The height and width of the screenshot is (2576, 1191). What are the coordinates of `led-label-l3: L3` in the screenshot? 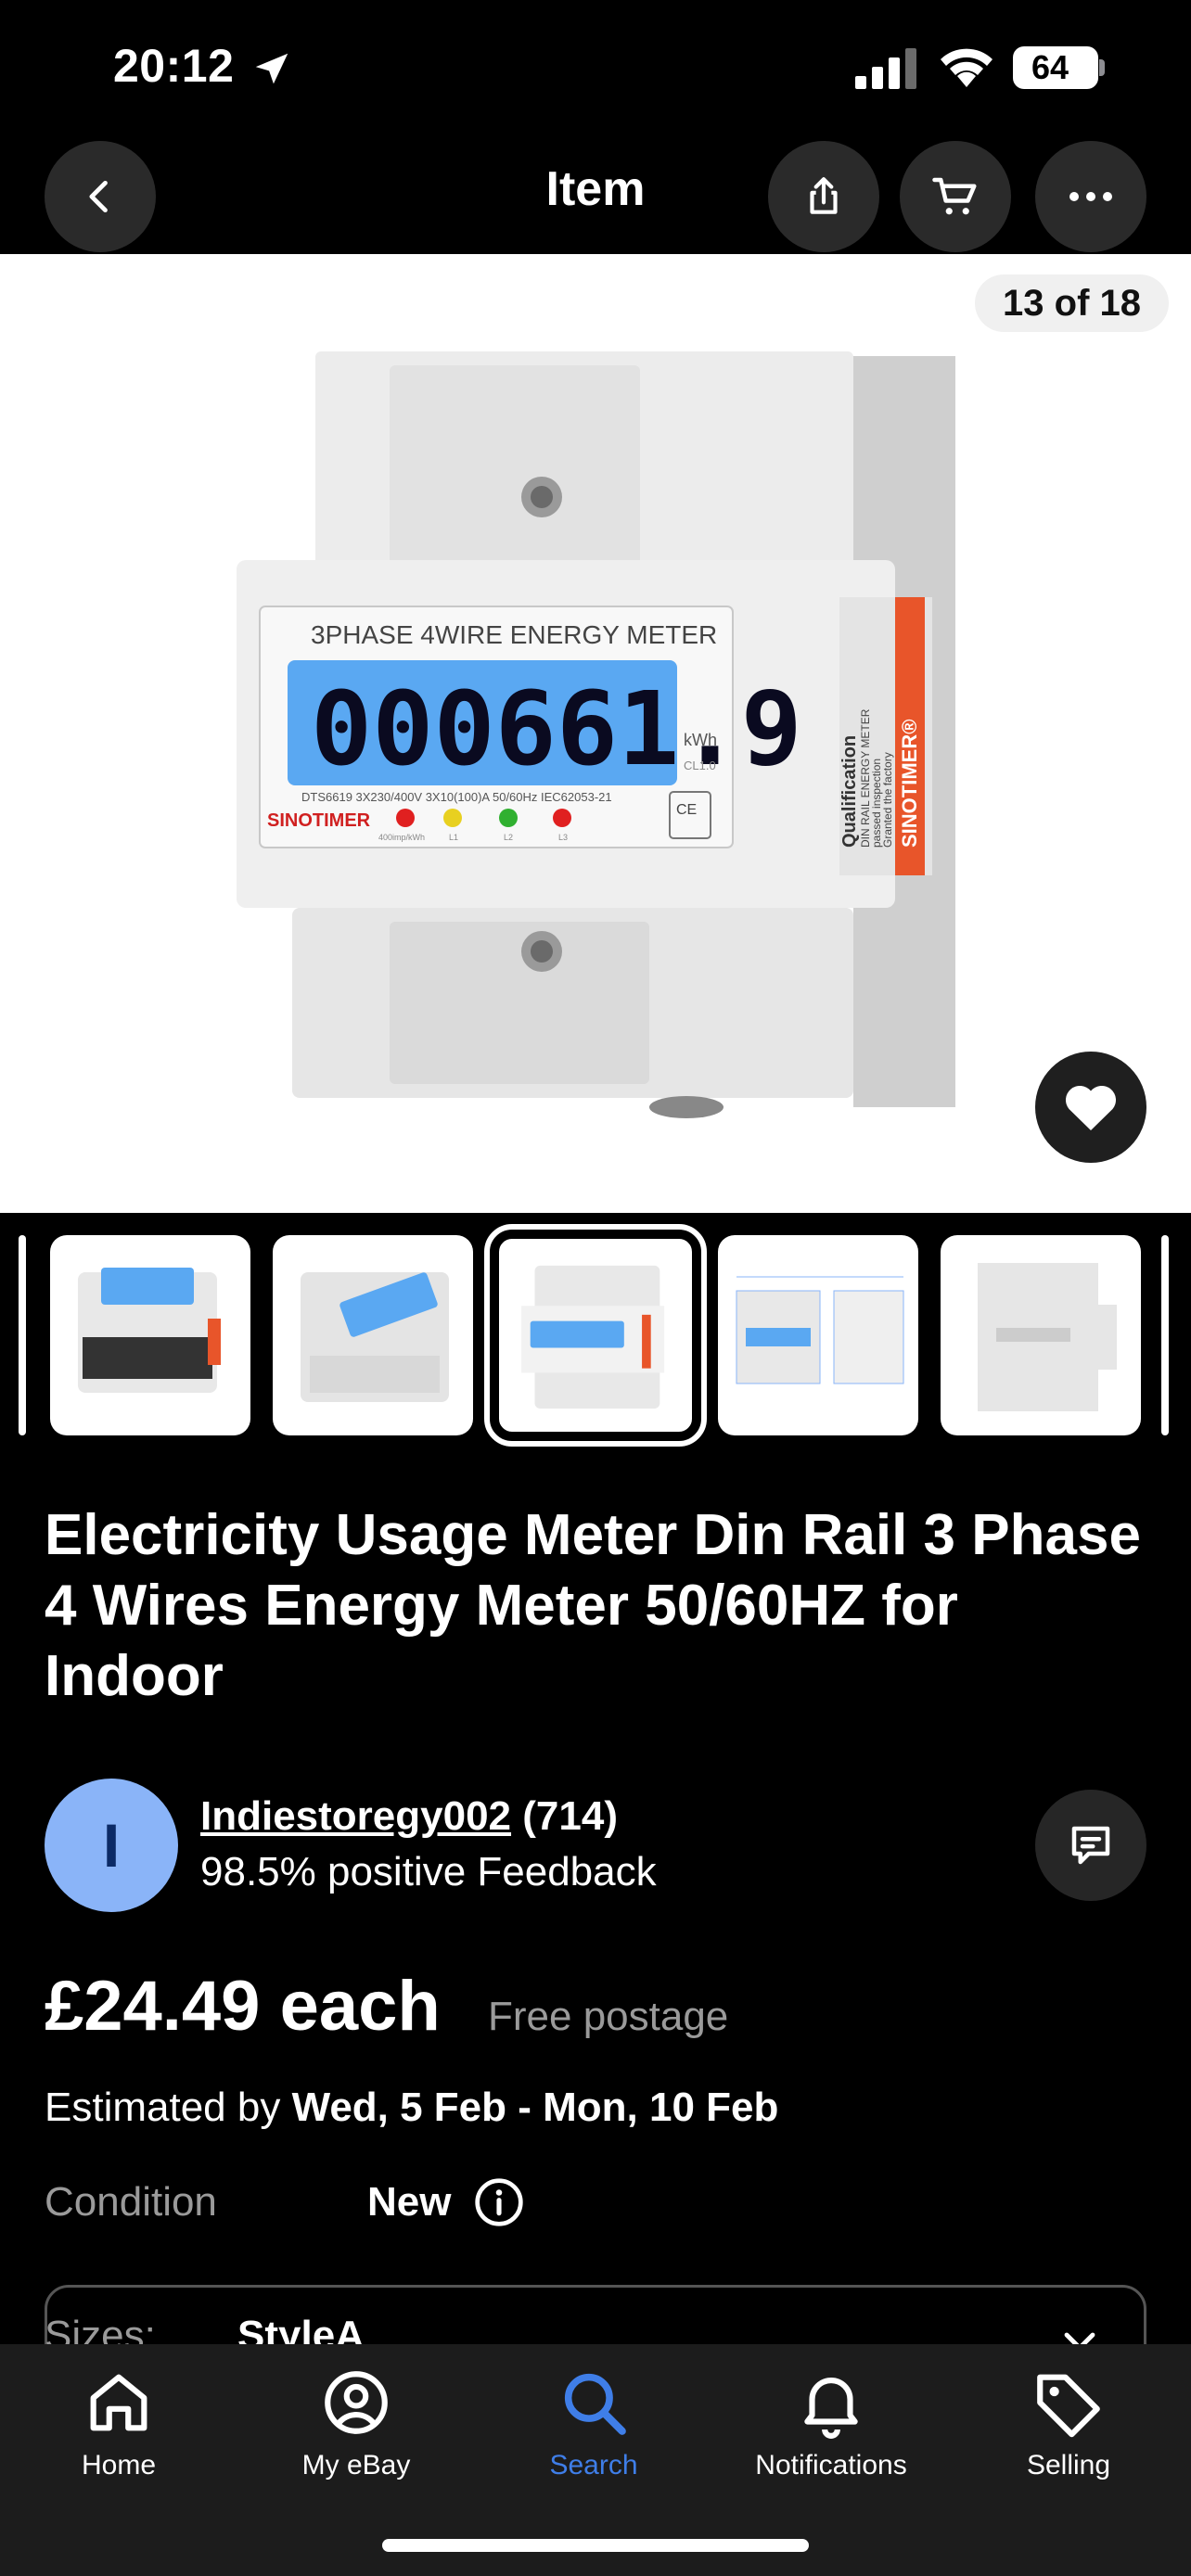 It's located at (563, 837).